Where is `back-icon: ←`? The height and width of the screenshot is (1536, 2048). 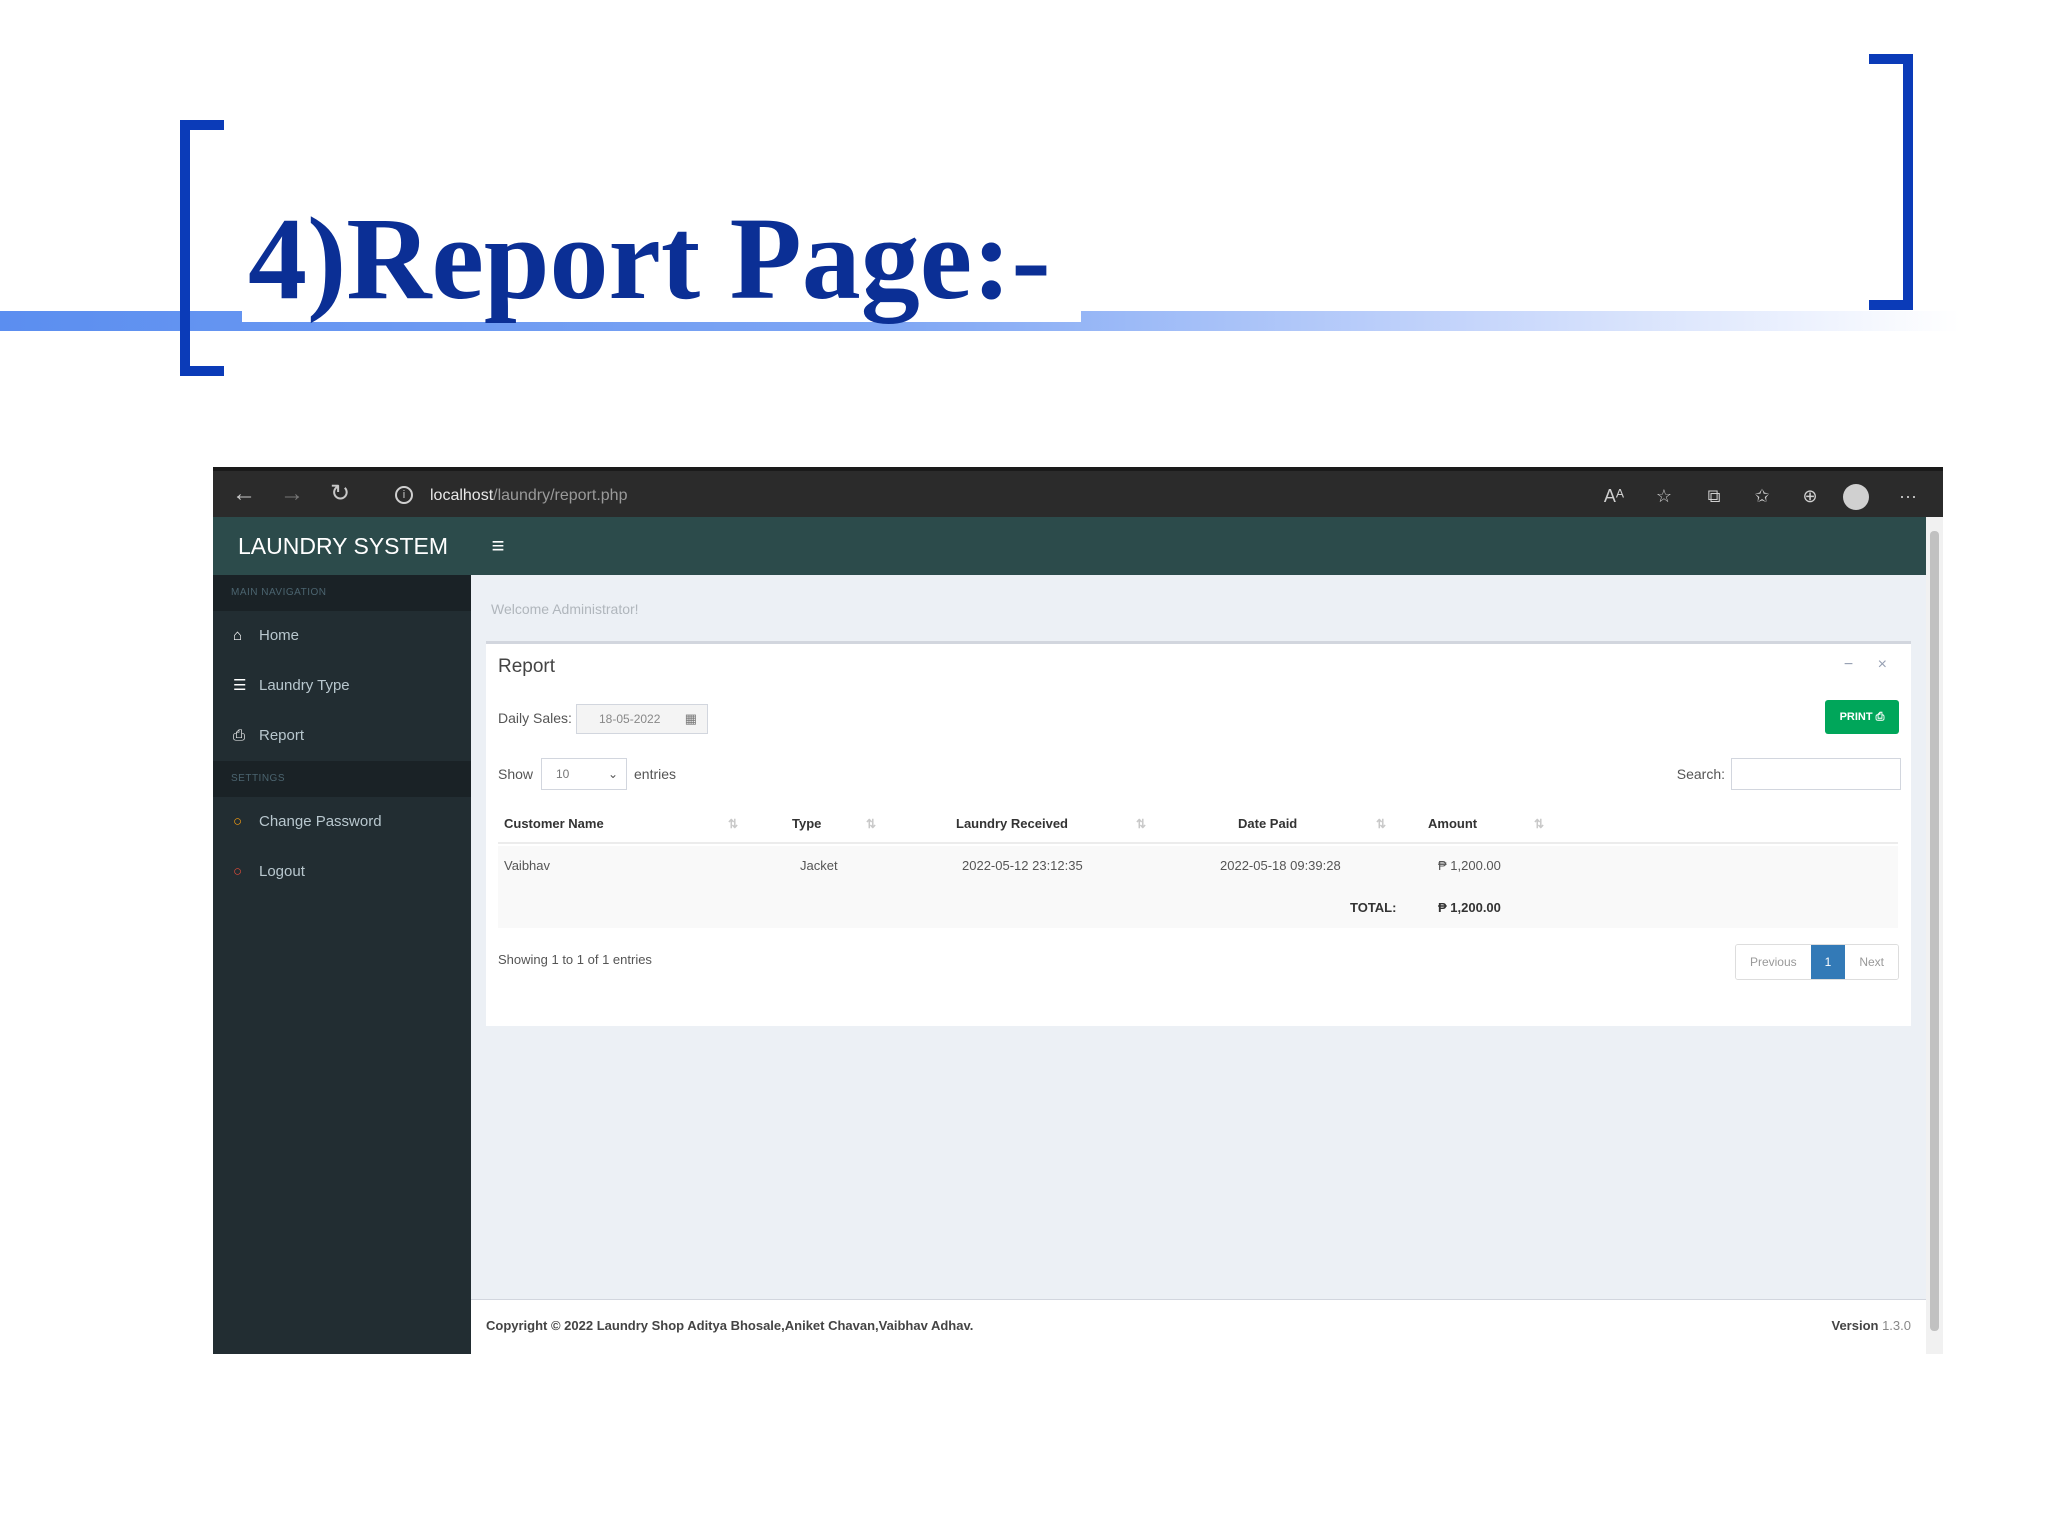
back-icon: ← is located at coordinates (244, 494).